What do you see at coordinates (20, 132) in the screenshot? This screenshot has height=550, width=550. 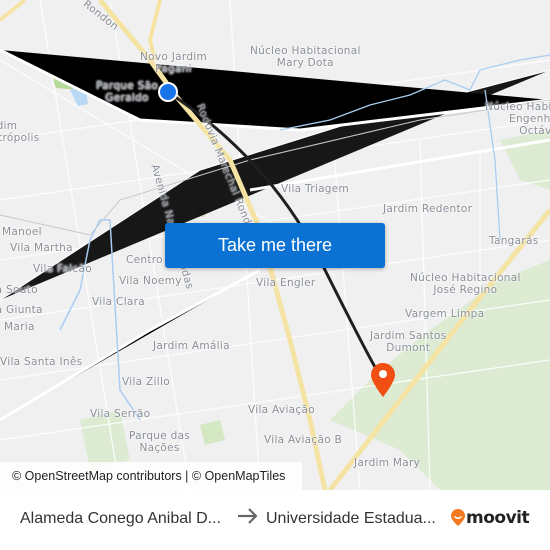 I see `map-label-jardim-metropolis: Jardim Metrópolis` at bounding box center [20, 132].